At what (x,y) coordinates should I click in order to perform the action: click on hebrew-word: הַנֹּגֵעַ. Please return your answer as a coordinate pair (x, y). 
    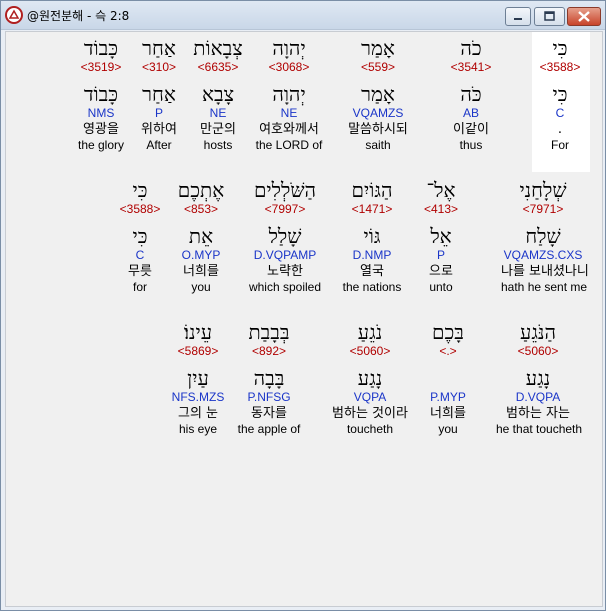
    Looking at the image, I should click on (538, 332).